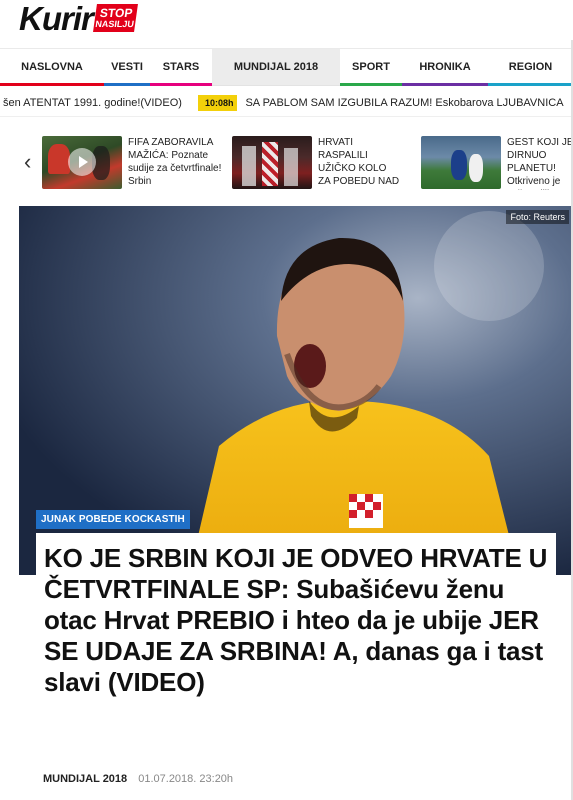  What do you see at coordinates (113, 519) in the screenshot?
I see `article-kicker: JUNAK POBEDE KOCKASTIH` at bounding box center [113, 519].